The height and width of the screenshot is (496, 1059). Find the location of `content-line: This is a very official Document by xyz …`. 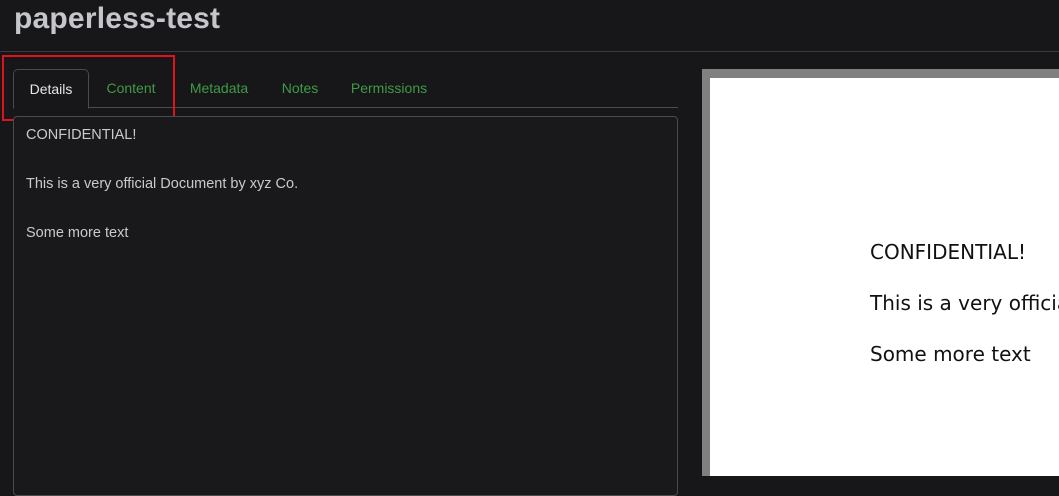

content-line: This is a very official Document by xyz … is located at coordinates (162, 184).